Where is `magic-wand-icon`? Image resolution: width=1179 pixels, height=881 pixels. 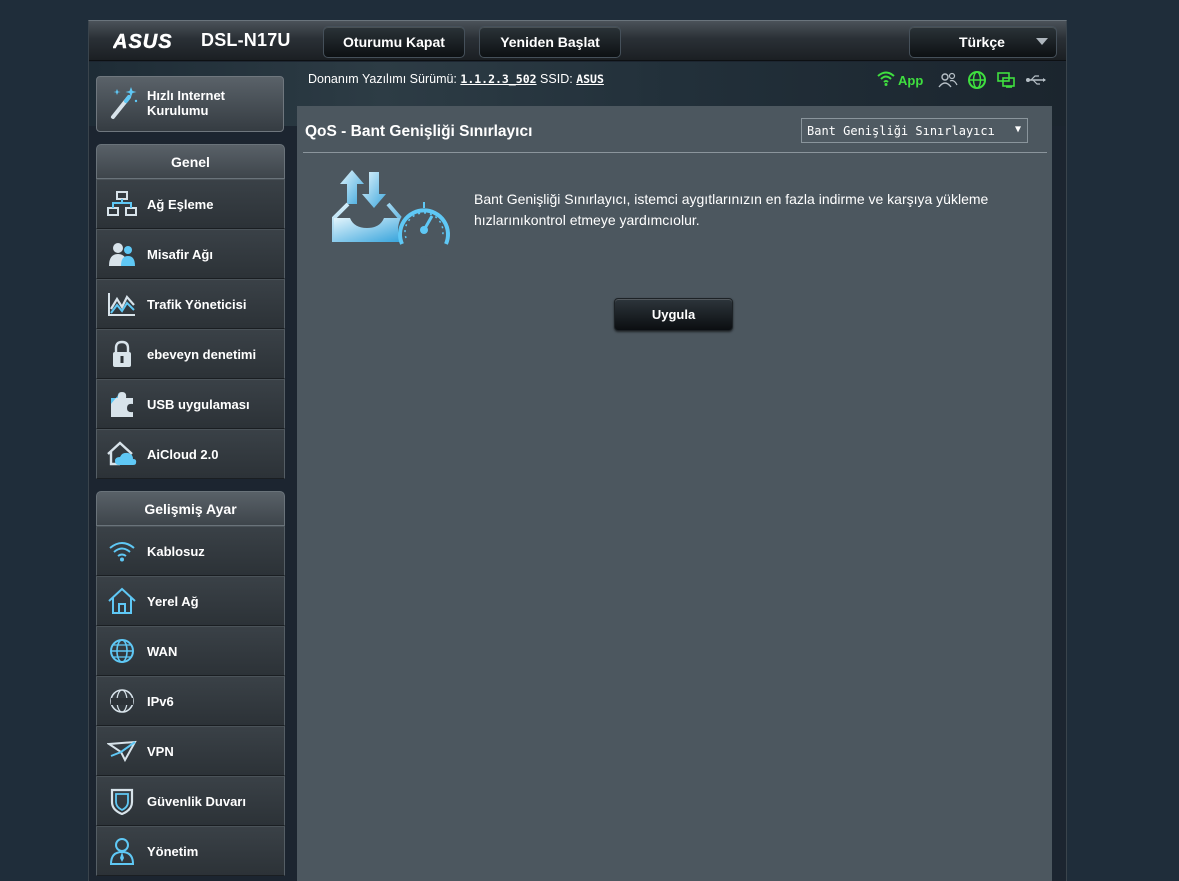 magic-wand-icon is located at coordinates (123, 105).